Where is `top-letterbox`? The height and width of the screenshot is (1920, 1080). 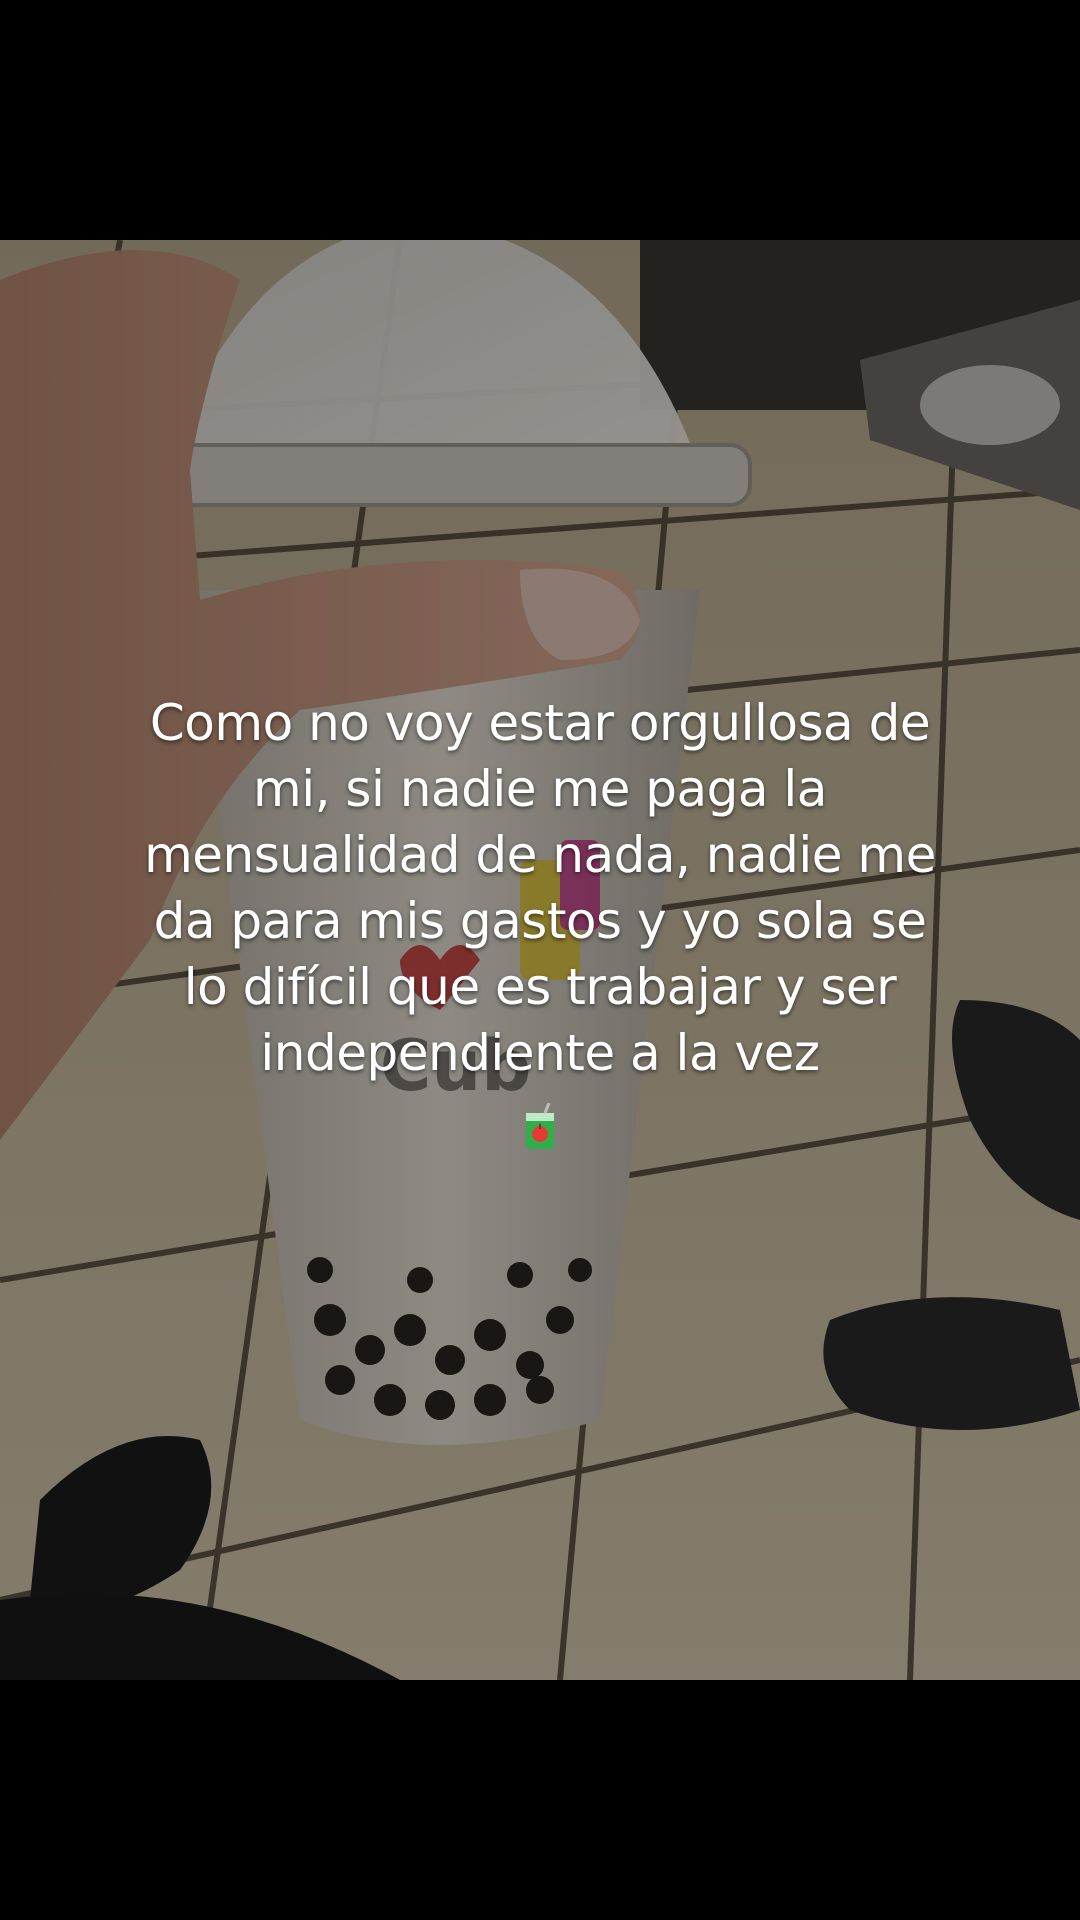
top-letterbox is located at coordinates (540, 120).